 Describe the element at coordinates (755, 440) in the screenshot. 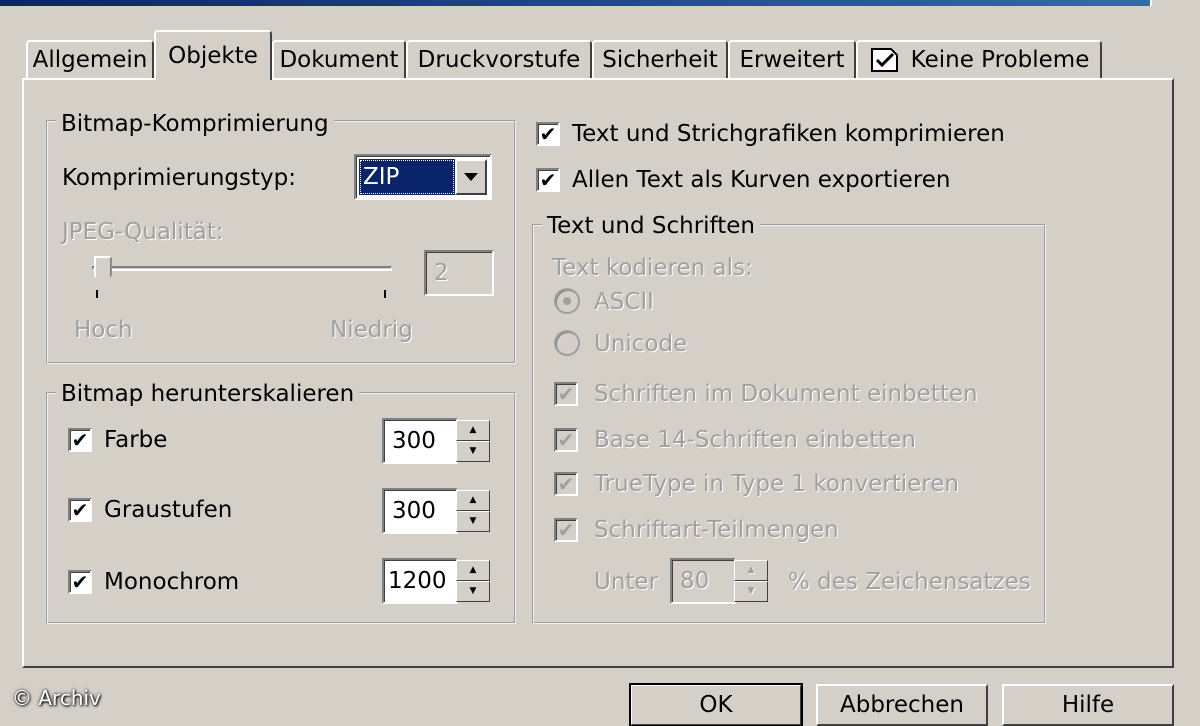

I see `base14-label: Base 14-Schriften einbetten` at that location.